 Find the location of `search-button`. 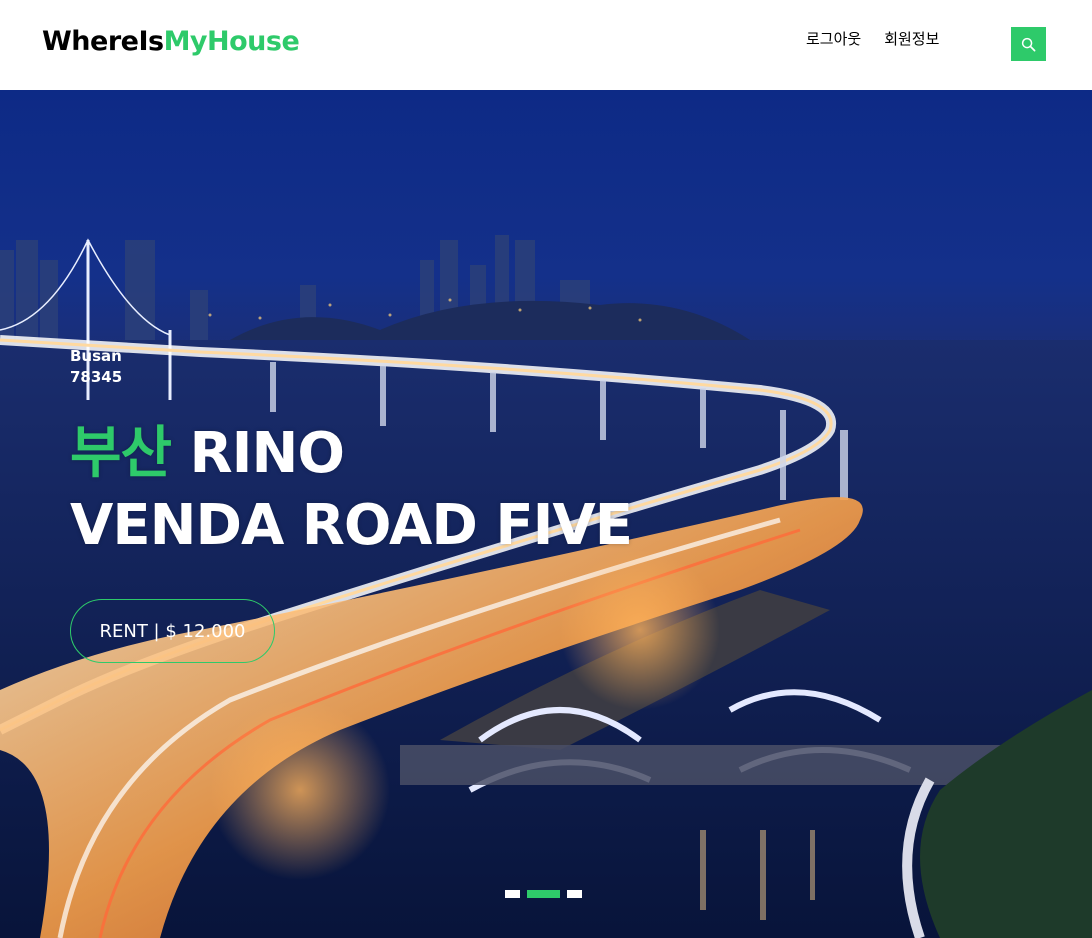

search-button is located at coordinates (1028, 44).